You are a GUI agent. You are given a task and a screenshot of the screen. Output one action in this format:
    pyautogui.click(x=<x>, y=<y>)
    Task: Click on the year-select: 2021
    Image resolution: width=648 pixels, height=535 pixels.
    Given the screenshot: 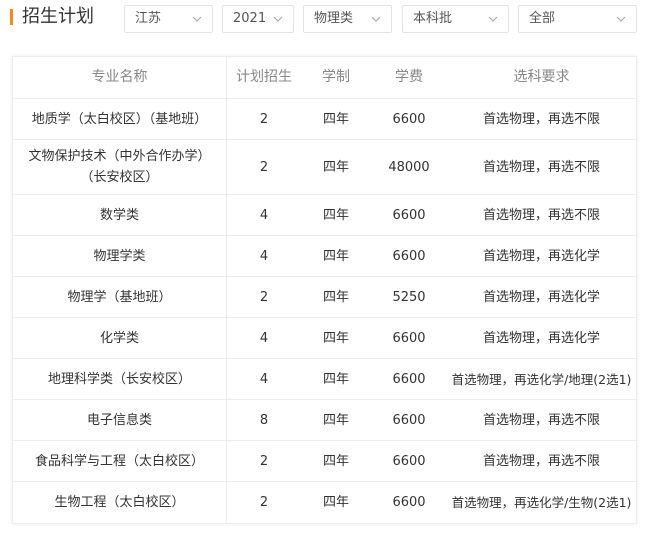 What is the action you would take?
    pyautogui.click(x=258, y=19)
    